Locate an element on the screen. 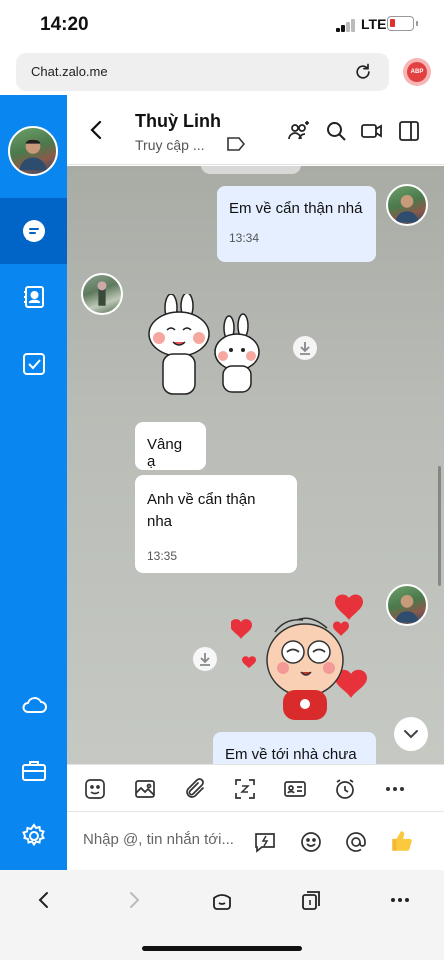 Image resolution: width=444 pixels, height=960 pixels. sticker-bunny is located at coordinates (210, 346).